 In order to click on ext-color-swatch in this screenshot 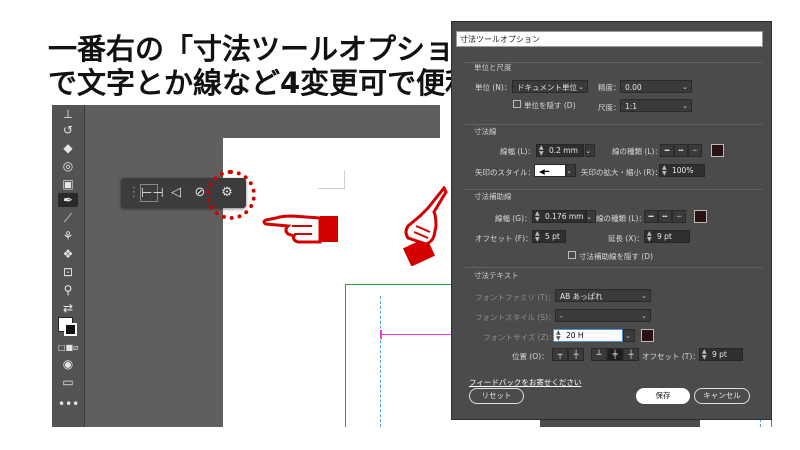, I will do `click(700, 216)`.